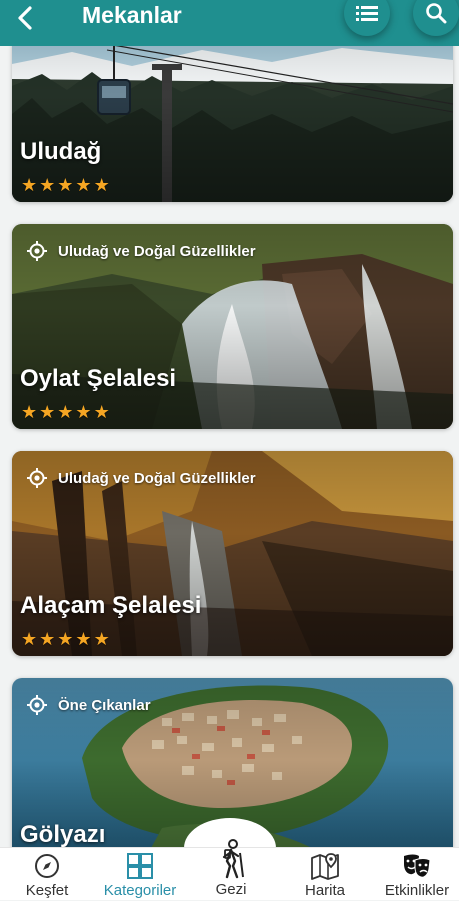 The height and width of the screenshot is (901, 459). What do you see at coordinates (98, 378) in the screenshot?
I see `place-name: Oylat Şelalesi` at bounding box center [98, 378].